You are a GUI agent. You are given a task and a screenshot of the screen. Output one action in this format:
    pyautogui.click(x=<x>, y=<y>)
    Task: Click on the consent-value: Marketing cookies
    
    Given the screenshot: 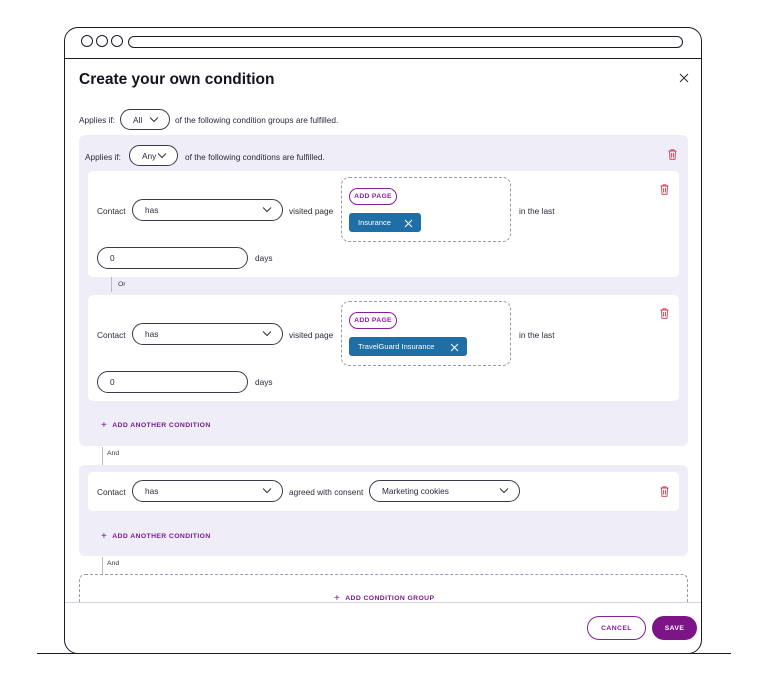 What is the action you would take?
    pyautogui.click(x=415, y=491)
    